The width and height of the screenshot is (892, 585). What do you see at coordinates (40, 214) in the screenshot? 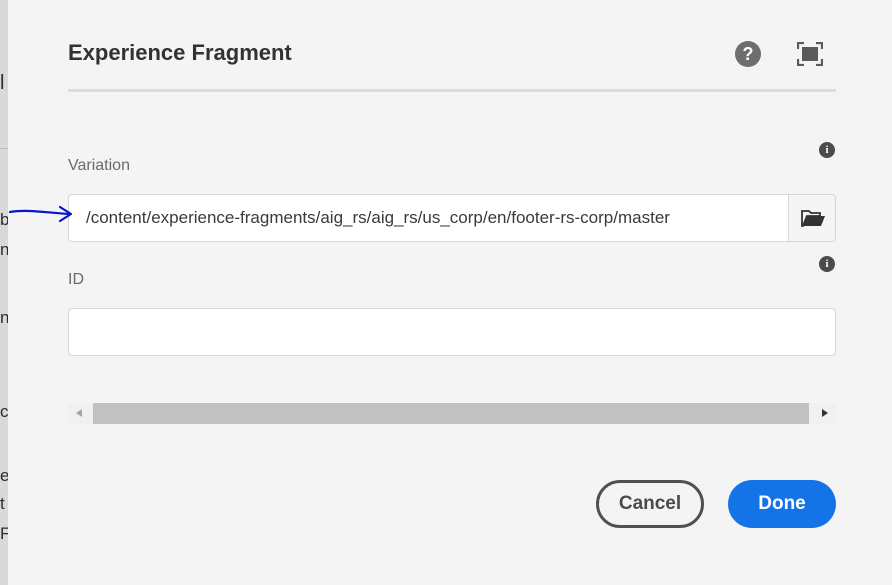
I see `annotation-arrow-icon` at bounding box center [40, 214].